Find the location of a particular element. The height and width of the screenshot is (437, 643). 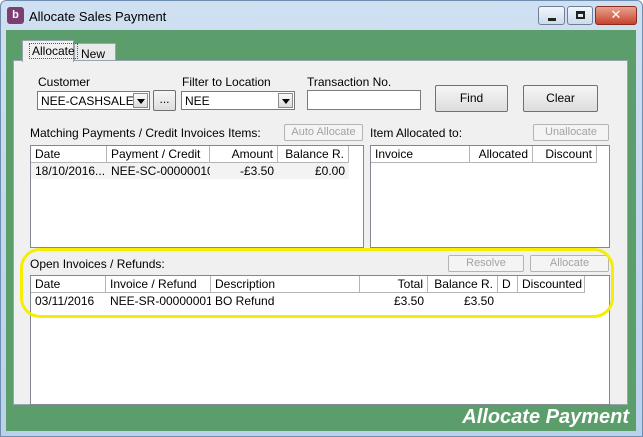

minimize-icon is located at coordinates (552, 19).